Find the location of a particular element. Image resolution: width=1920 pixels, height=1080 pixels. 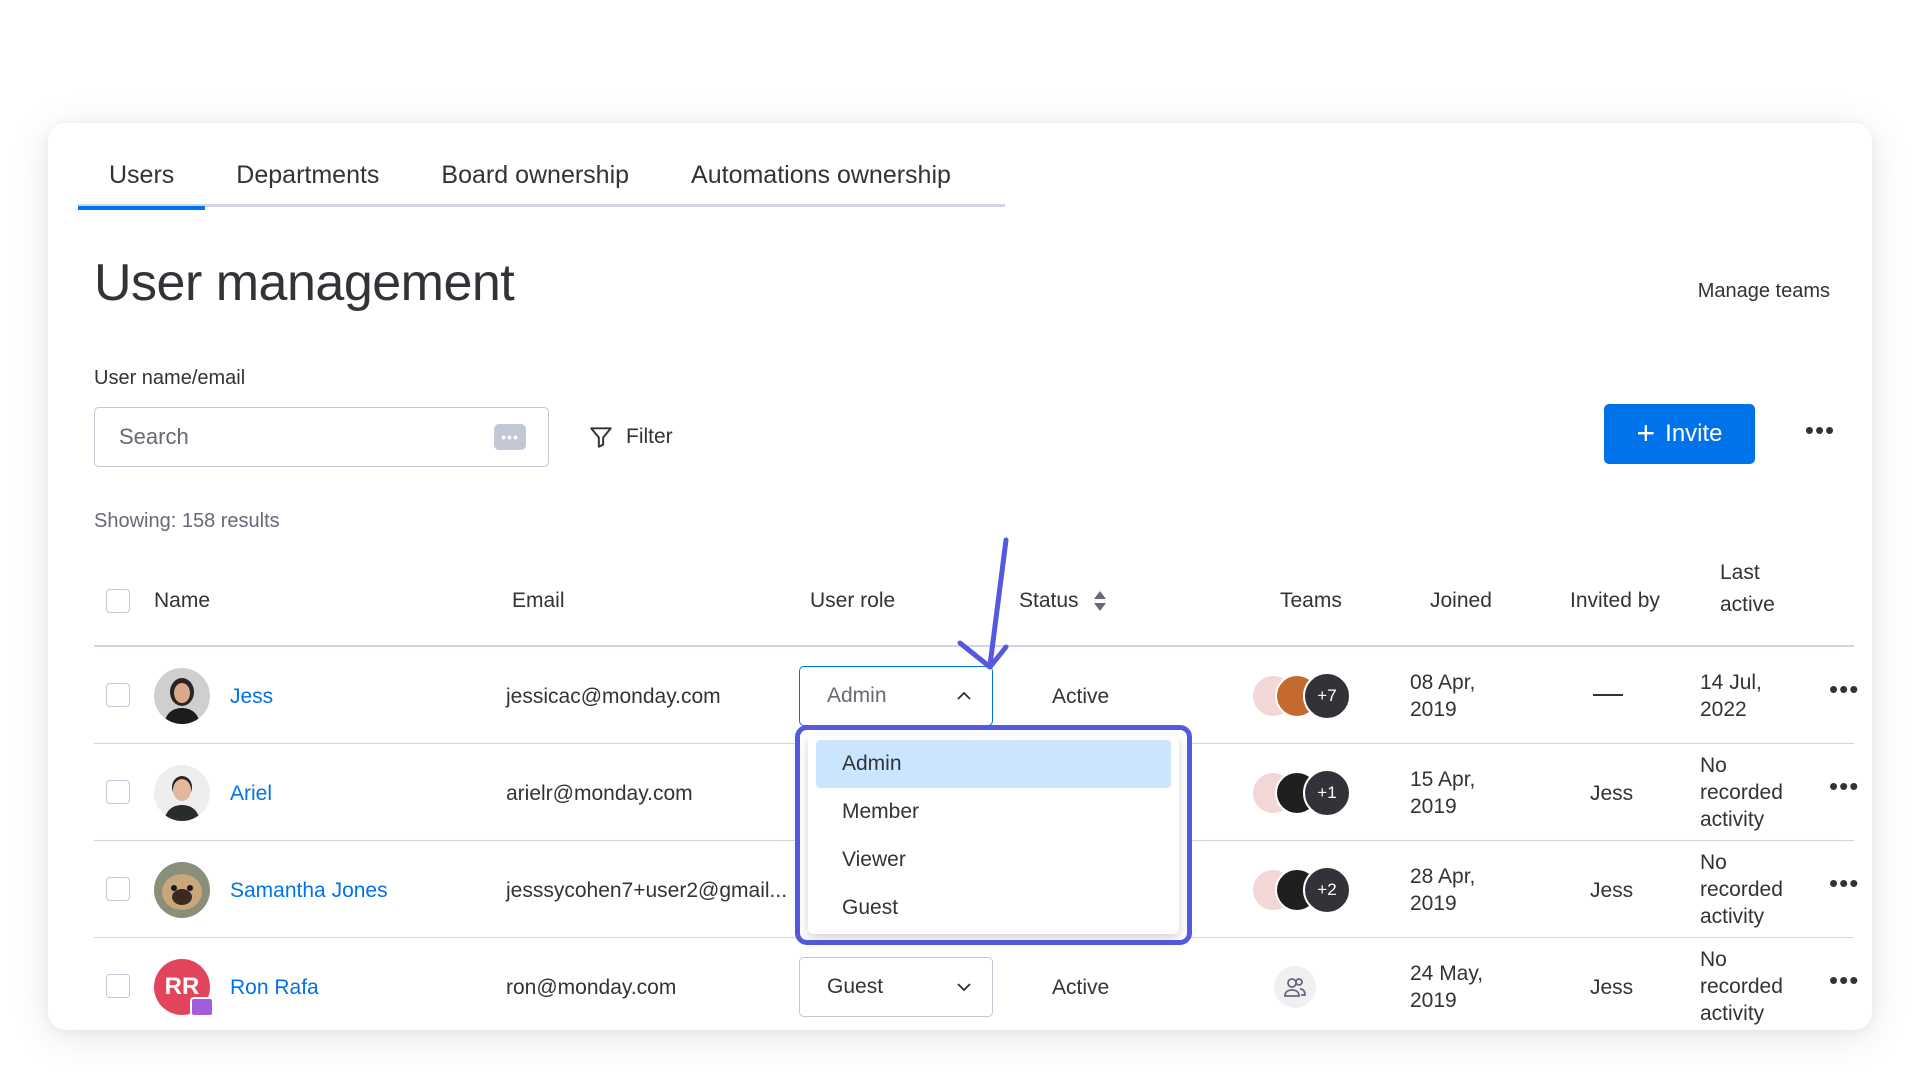

filter-label: Filter is located at coordinates (649, 436).